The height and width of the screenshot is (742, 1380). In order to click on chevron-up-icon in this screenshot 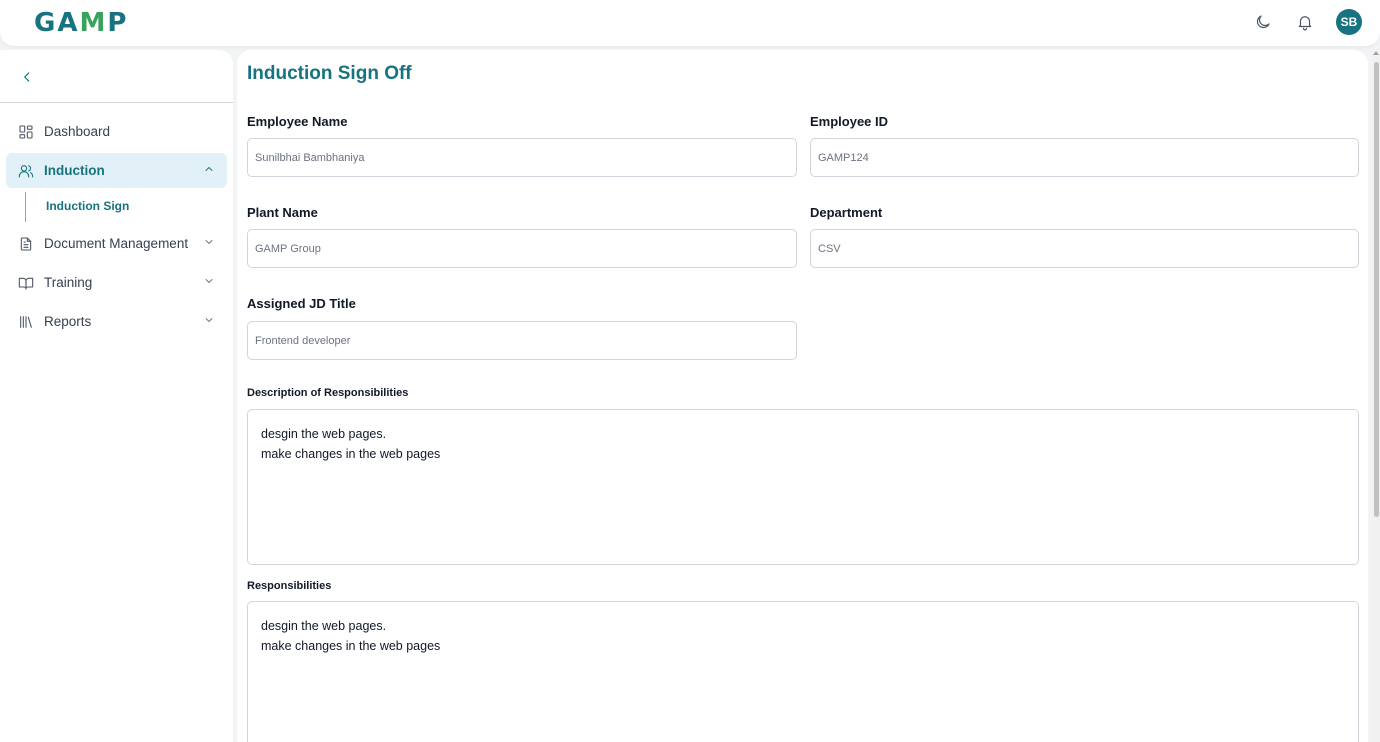, I will do `click(209, 170)`.